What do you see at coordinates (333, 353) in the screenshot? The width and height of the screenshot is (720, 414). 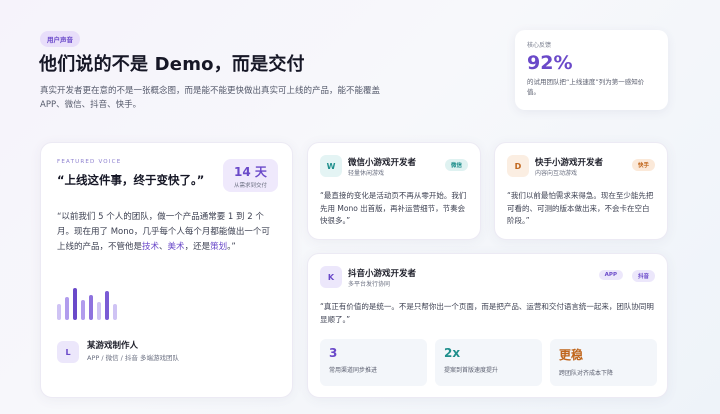 I see `metric-value: 3` at bounding box center [333, 353].